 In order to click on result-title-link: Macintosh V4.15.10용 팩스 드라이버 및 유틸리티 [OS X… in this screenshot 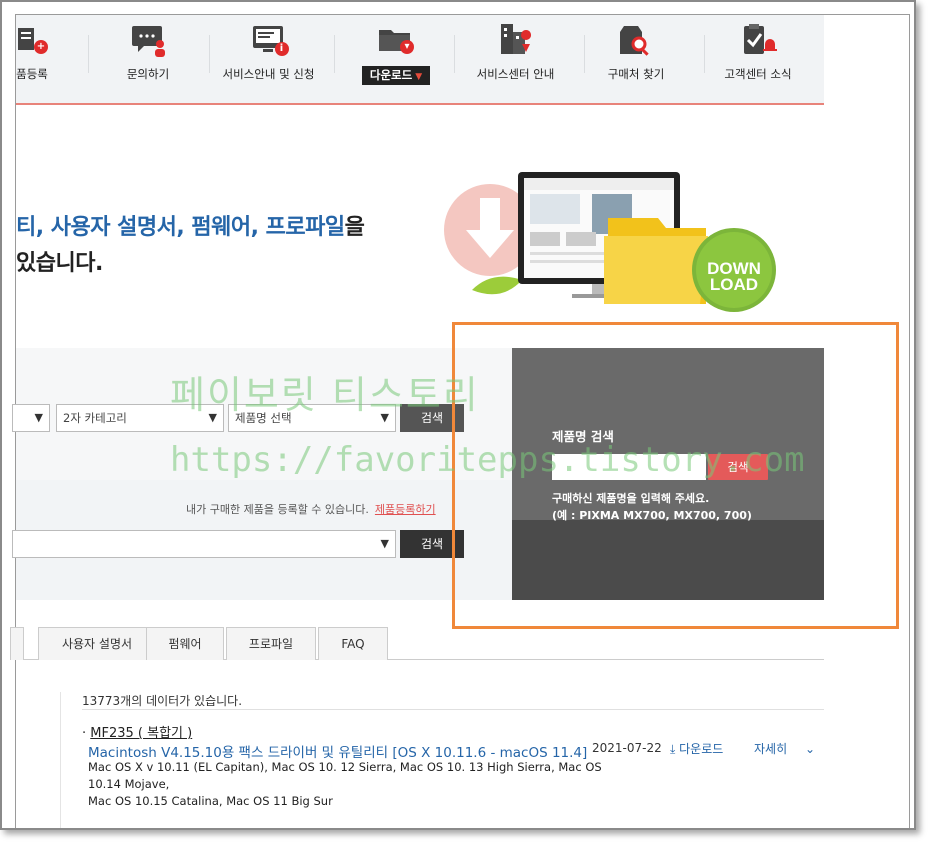, I will do `click(337, 751)`.